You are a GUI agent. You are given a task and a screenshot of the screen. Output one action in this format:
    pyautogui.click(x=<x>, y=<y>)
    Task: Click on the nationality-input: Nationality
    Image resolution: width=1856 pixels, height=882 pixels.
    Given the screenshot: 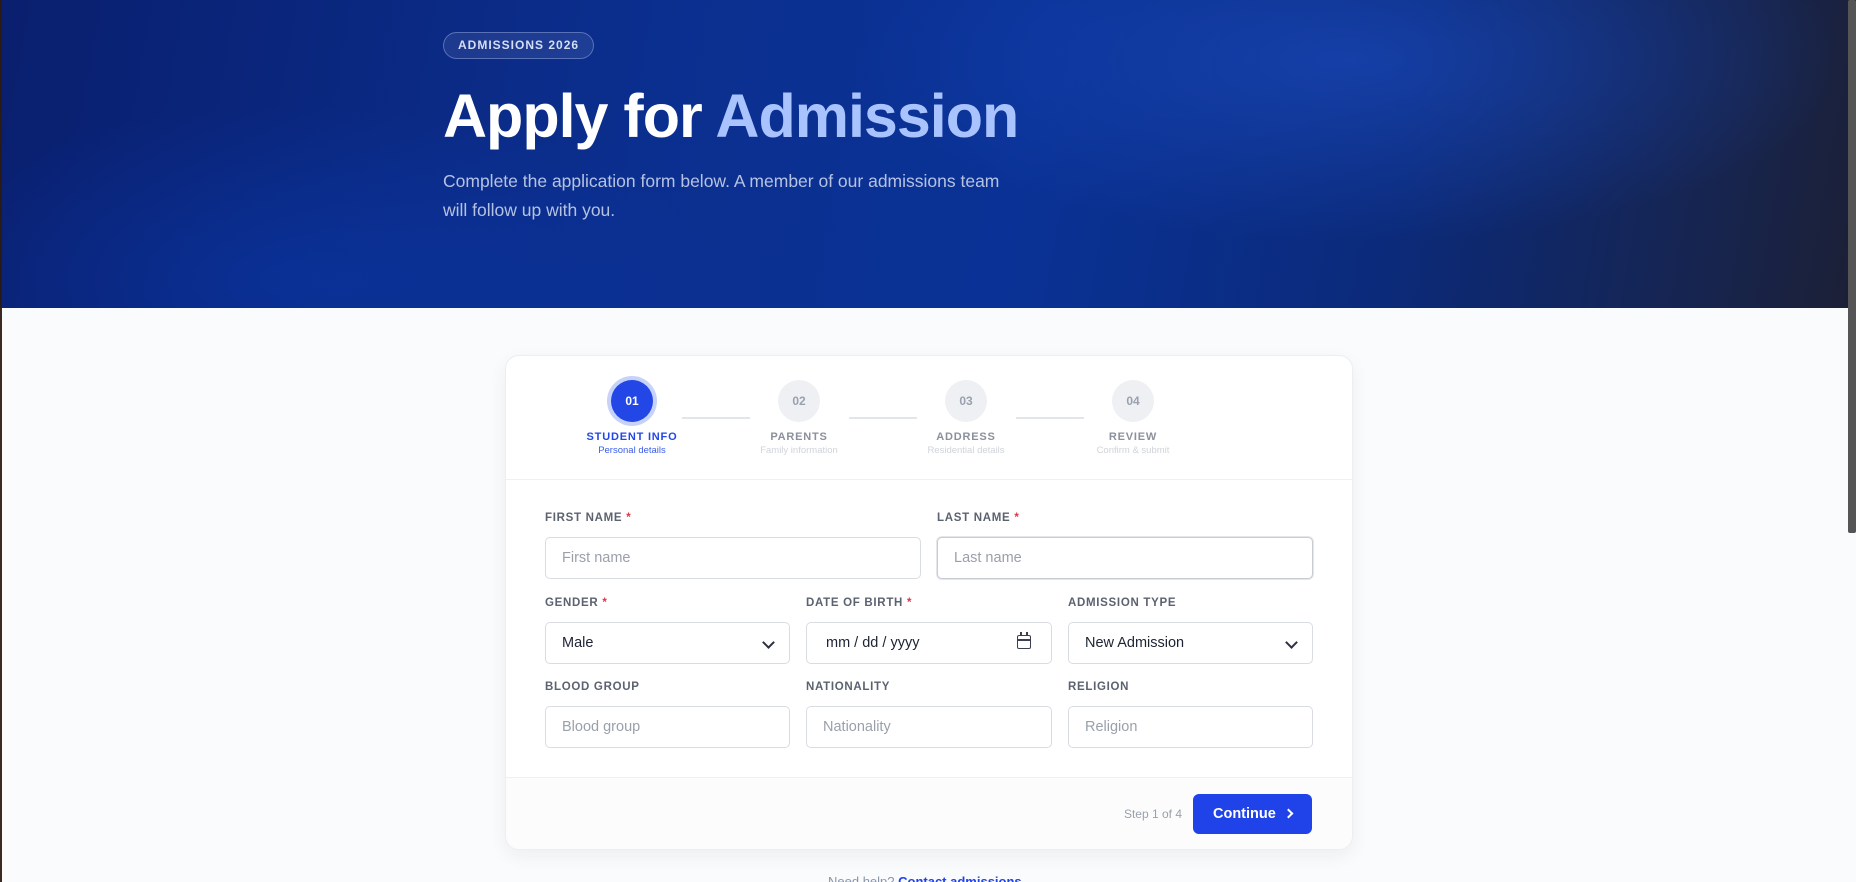 What is the action you would take?
    pyautogui.click(x=929, y=727)
    